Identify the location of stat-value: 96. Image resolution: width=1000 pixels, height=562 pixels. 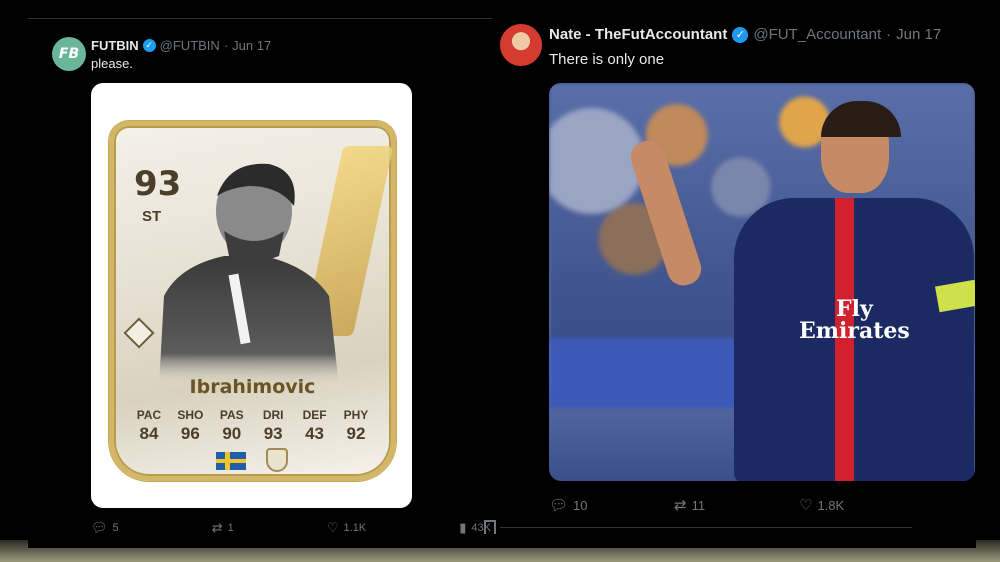
(190, 433).